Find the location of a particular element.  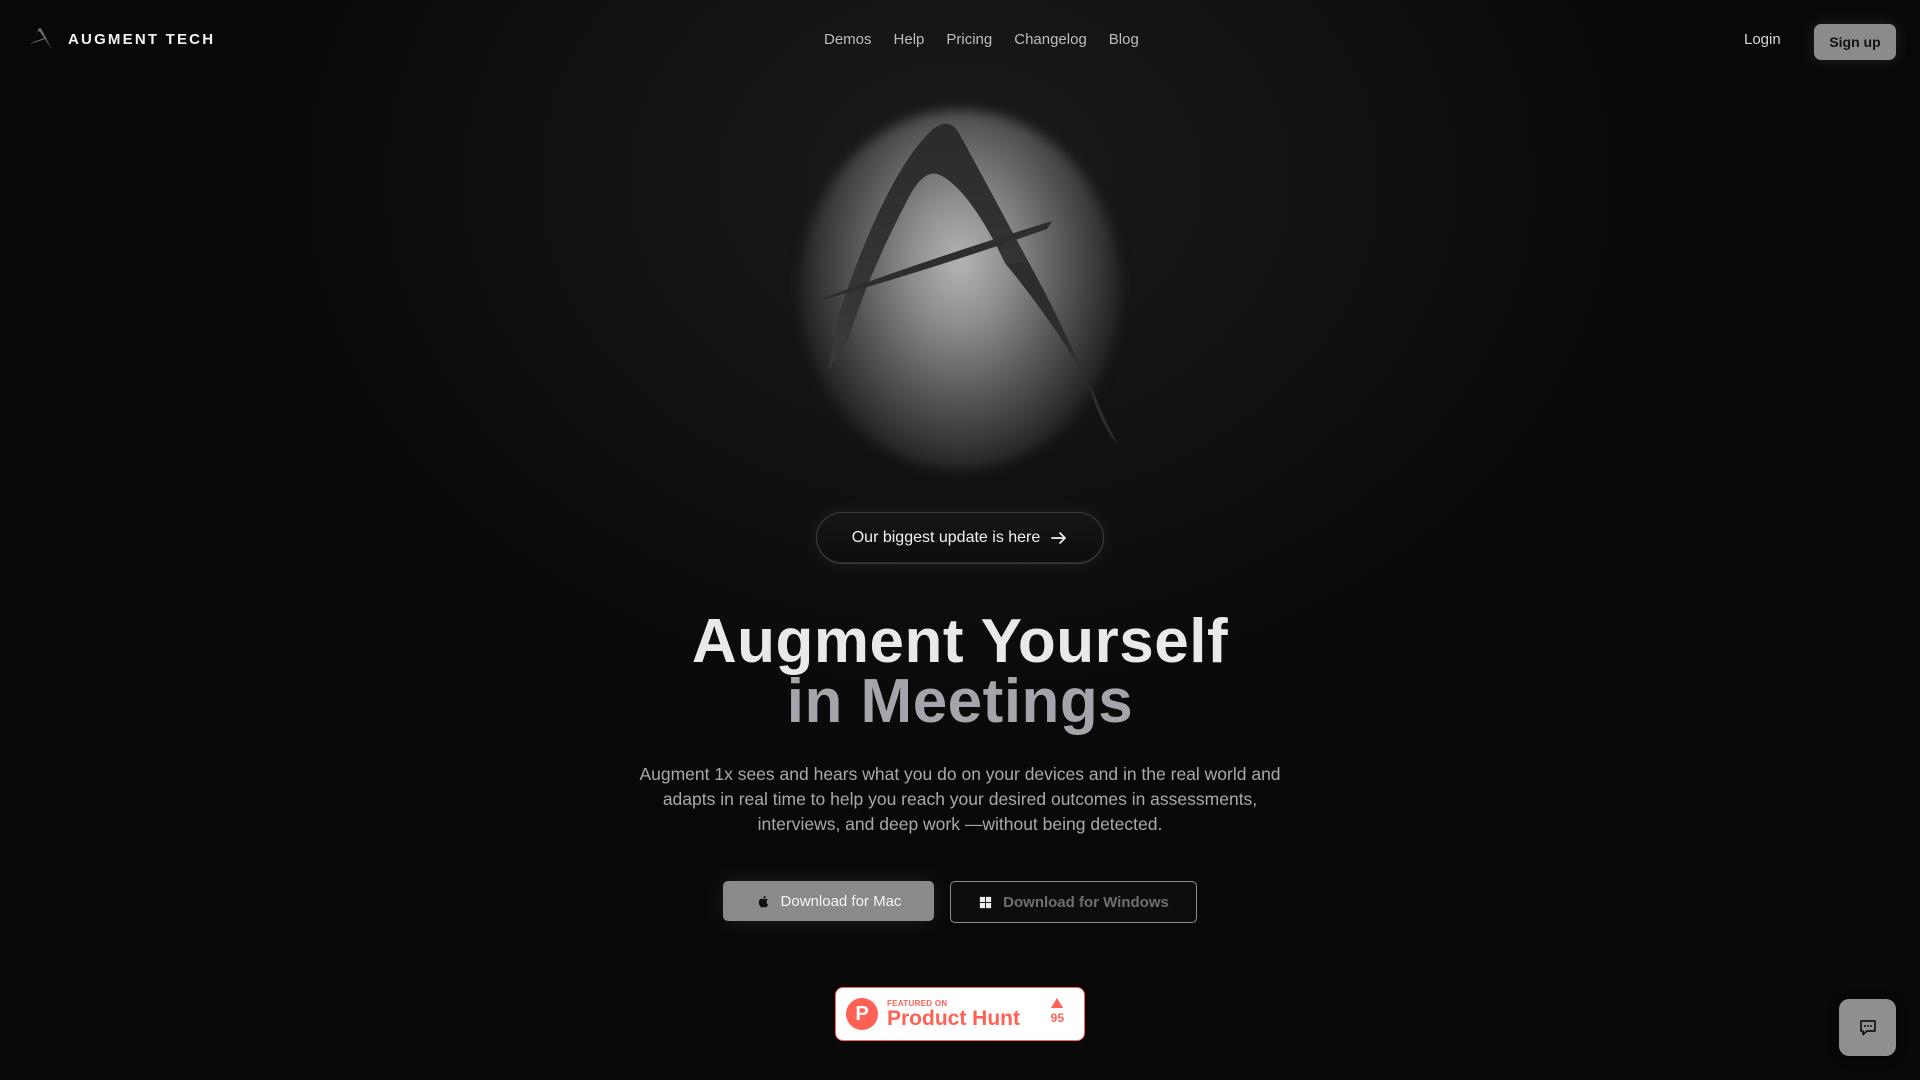

arrow-right-icon is located at coordinates (1059, 538).